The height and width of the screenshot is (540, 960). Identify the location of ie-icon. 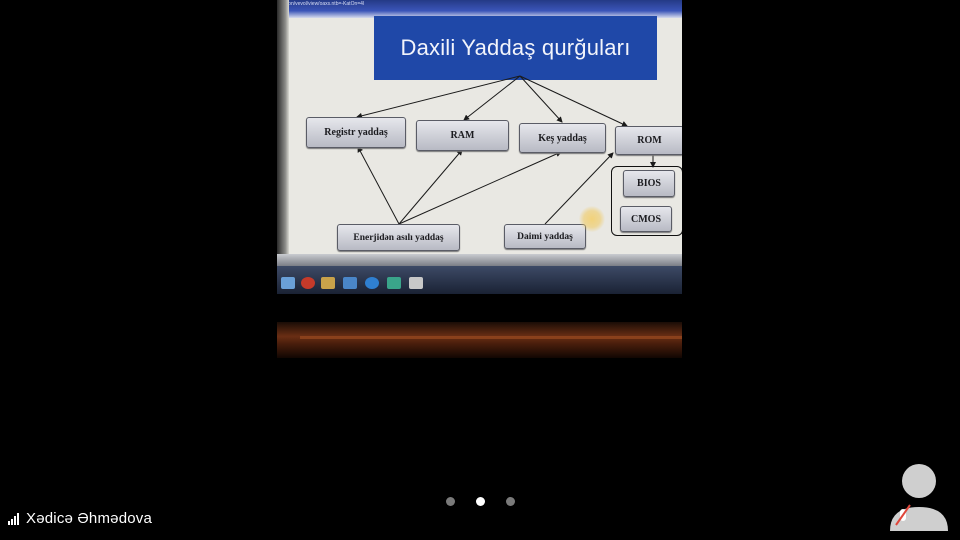
(372, 283).